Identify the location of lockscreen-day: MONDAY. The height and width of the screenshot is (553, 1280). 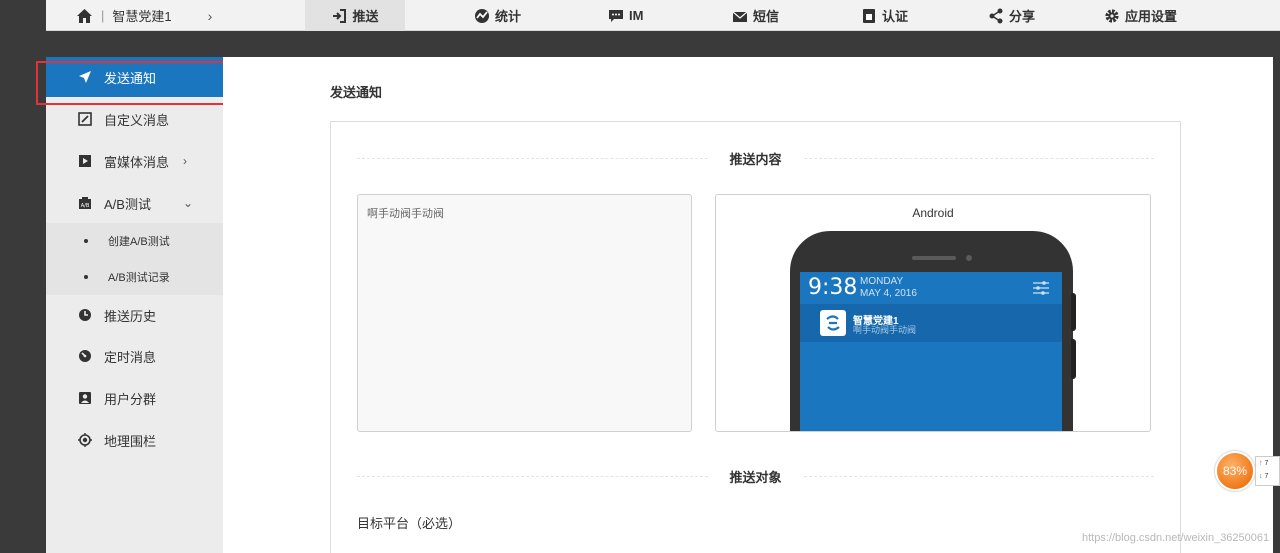
(882, 281).